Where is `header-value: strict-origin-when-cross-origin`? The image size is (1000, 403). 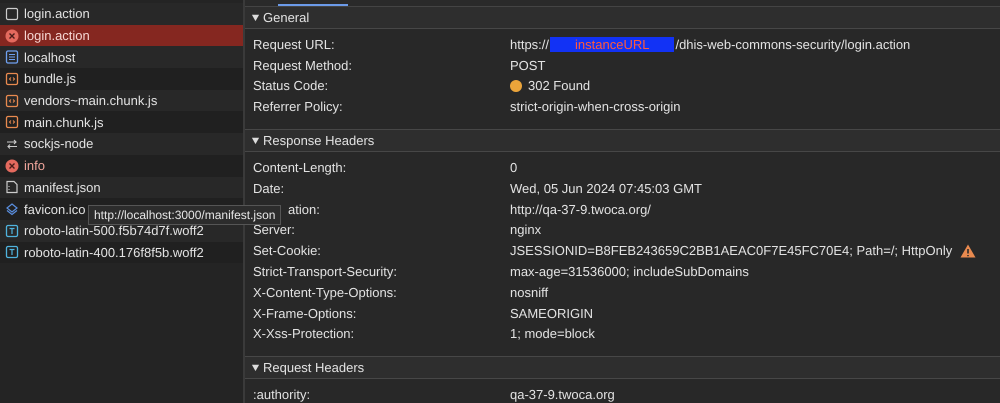 header-value: strict-origin-when-cross-origin is located at coordinates (595, 106).